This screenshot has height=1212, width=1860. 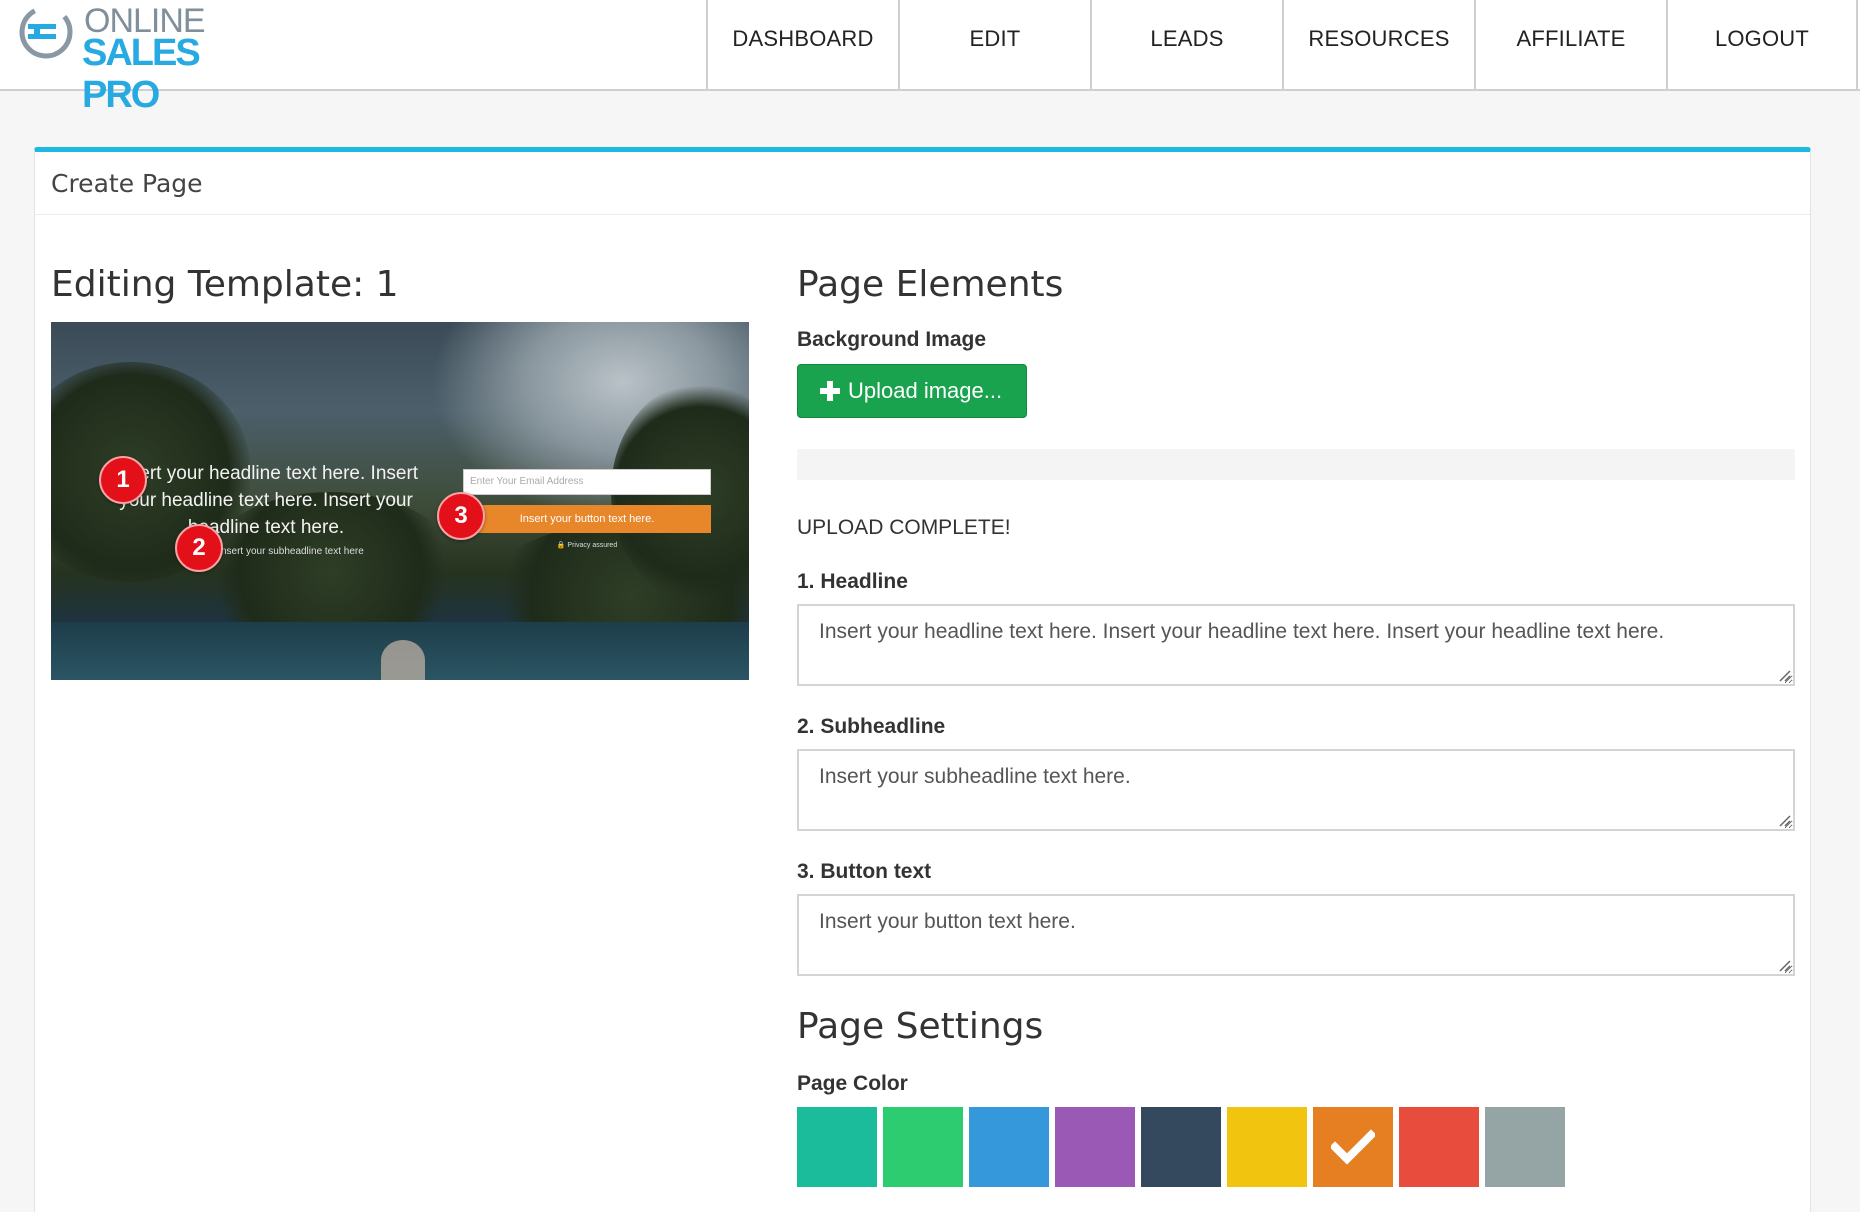 I want to click on page-elements-title: Page Elements, so click(x=930, y=284).